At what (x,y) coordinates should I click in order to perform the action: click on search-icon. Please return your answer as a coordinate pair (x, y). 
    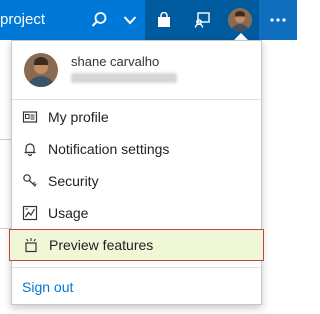
    Looking at the image, I should click on (99, 19).